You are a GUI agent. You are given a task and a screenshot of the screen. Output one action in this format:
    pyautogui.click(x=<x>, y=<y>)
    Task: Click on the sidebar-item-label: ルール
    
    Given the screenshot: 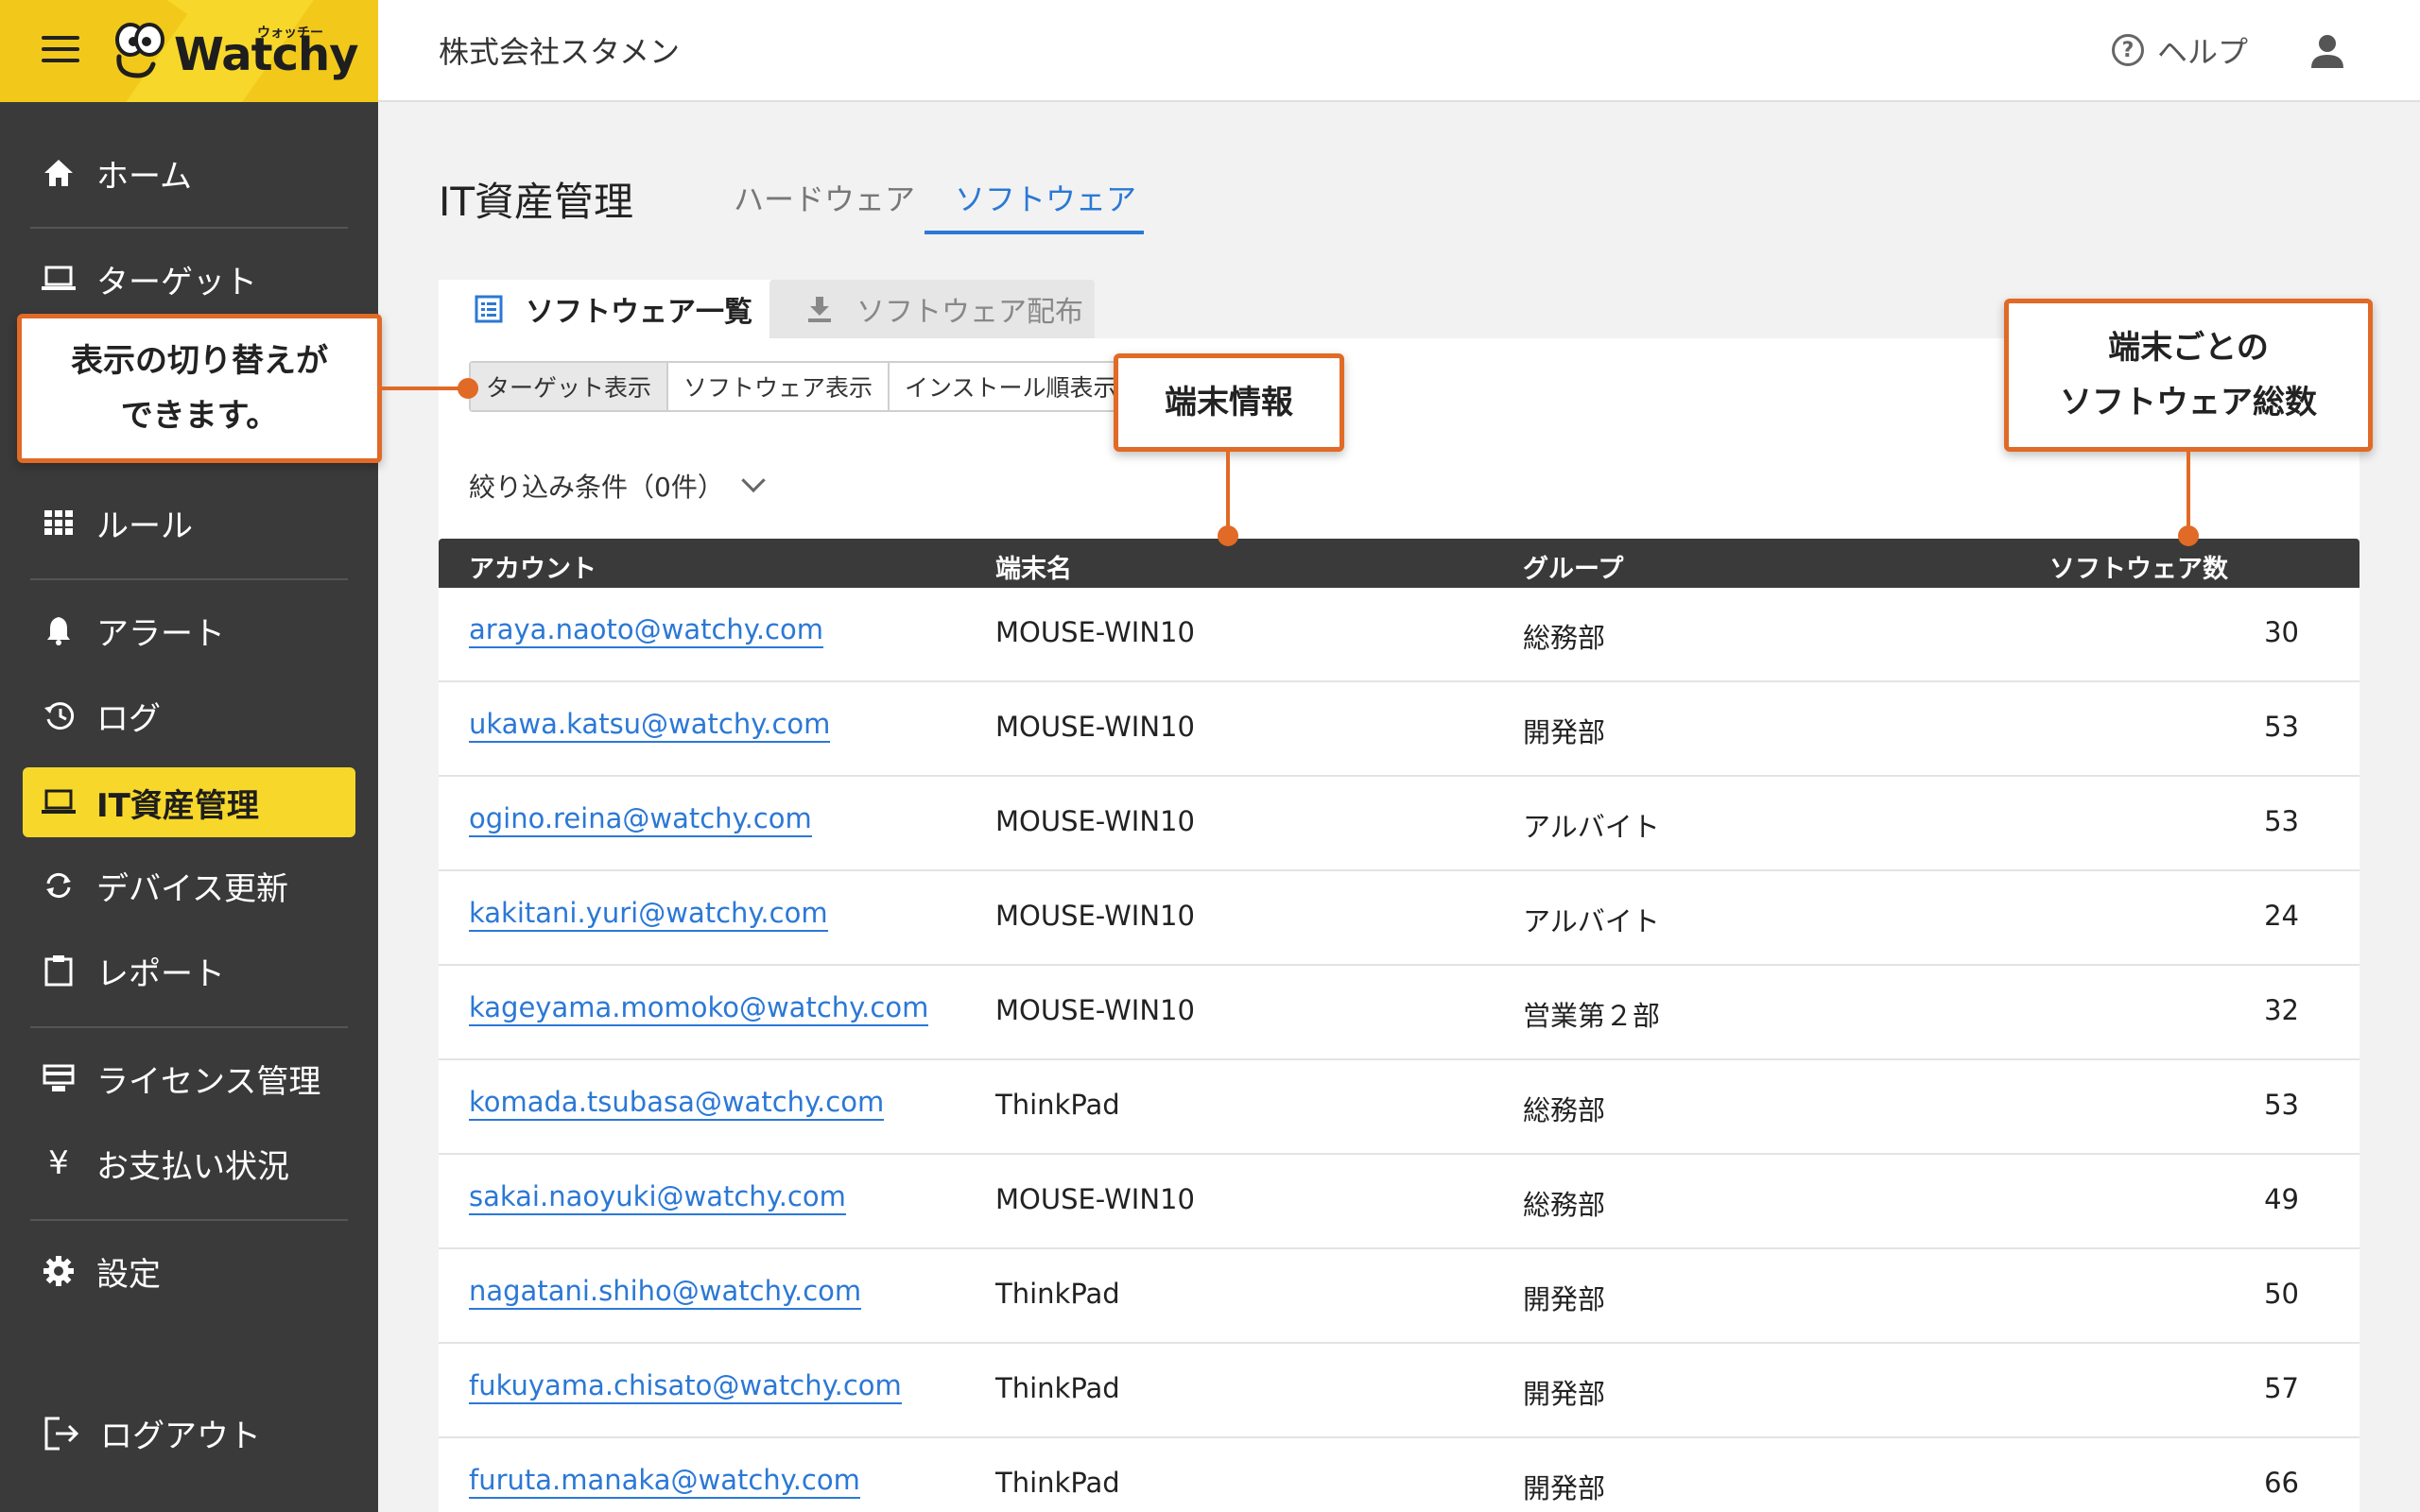 What is the action you would take?
    pyautogui.click(x=145, y=526)
    